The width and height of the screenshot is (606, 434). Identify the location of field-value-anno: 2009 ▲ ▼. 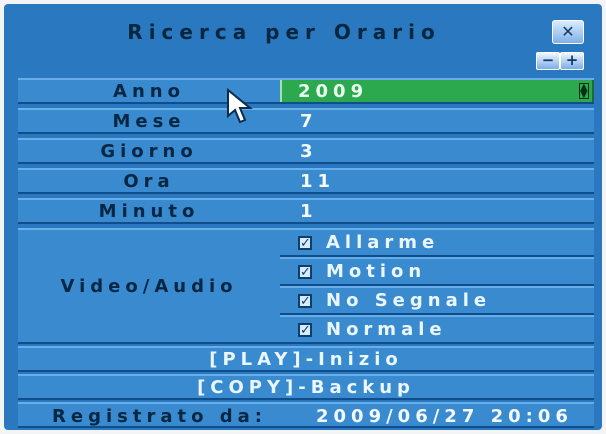
(437, 91).